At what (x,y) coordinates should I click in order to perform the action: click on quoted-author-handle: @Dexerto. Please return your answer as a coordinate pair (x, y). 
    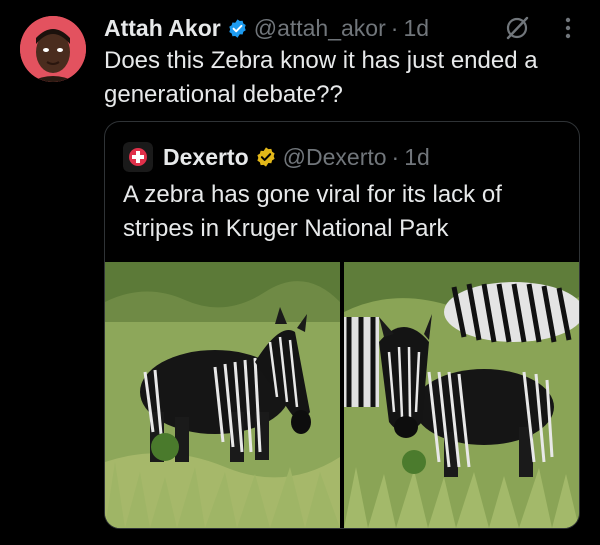
    Looking at the image, I should click on (335, 157).